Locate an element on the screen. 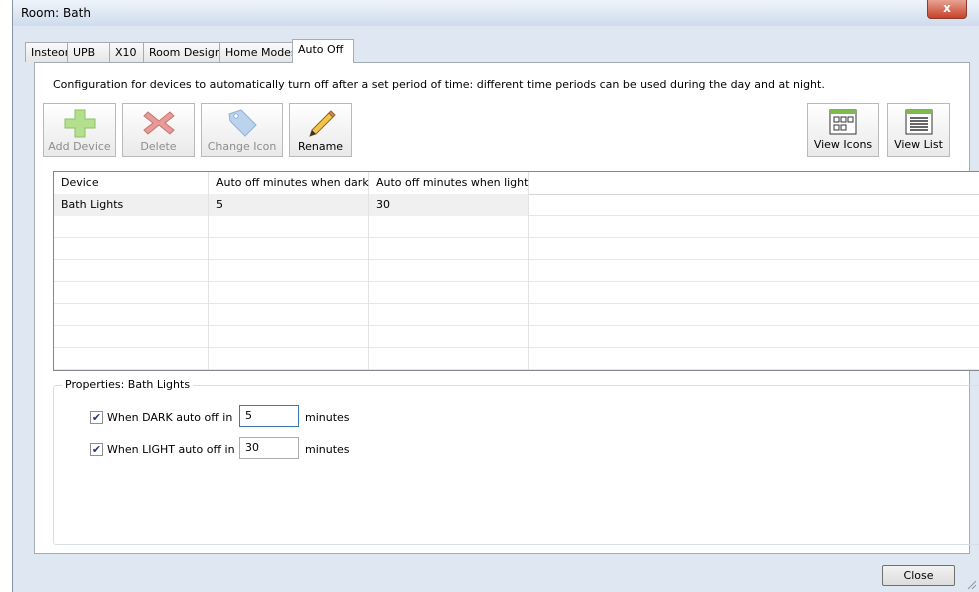 The width and height of the screenshot is (979, 592). tag-icon is located at coordinates (242, 123).